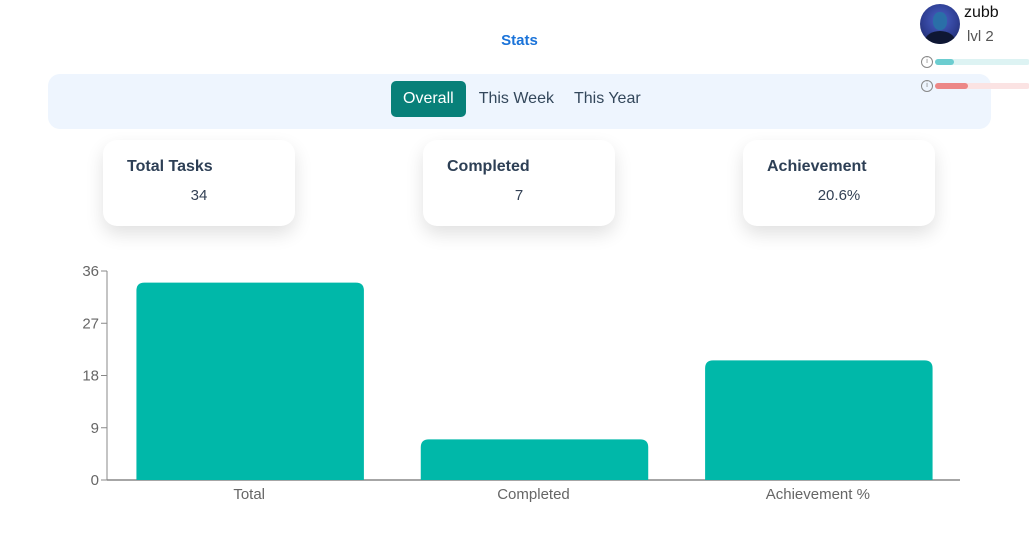 The height and width of the screenshot is (539, 1029). Describe the element at coordinates (488, 166) in the screenshot. I see `stat-card-label: Completed` at that location.